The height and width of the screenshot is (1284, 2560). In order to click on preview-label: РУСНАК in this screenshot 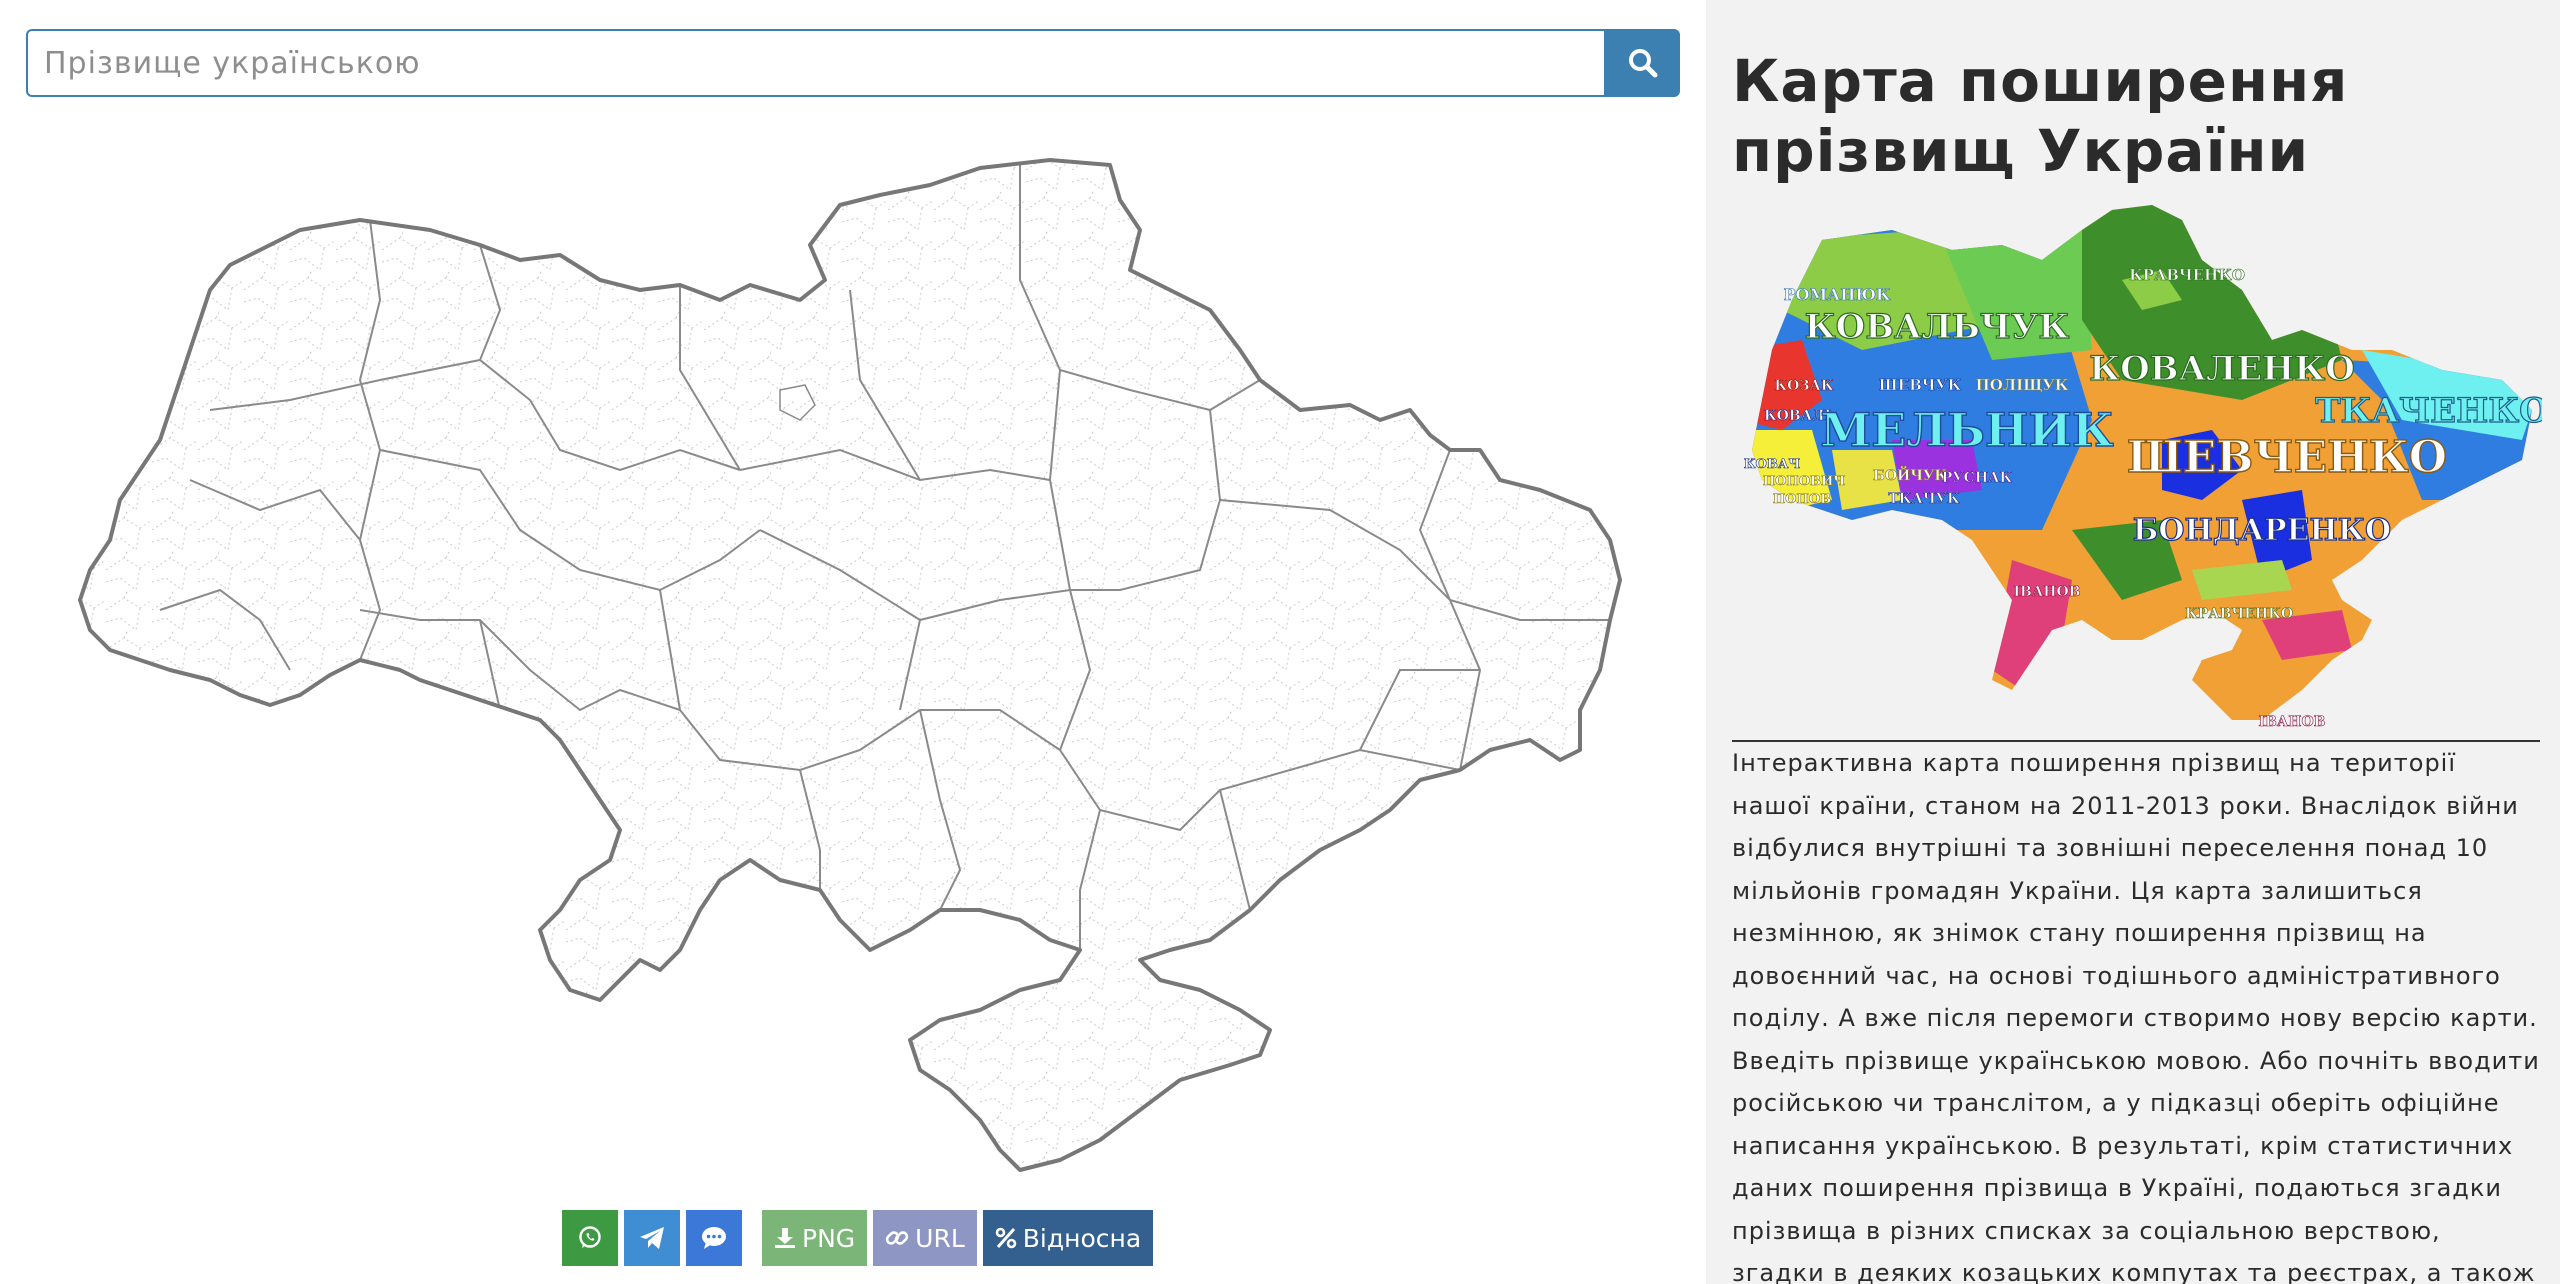, I will do `click(1977, 478)`.